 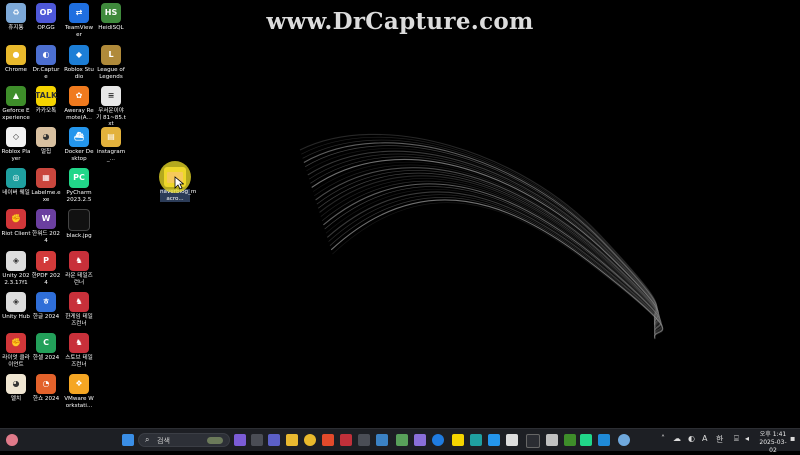 What do you see at coordinates (46, 347) in the screenshot?
I see `desktop-icon-hancell: C 한셀 2024` at bounding box center [46, 347].